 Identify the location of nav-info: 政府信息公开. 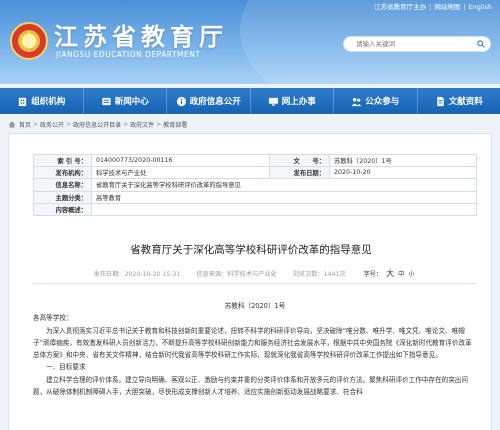
(209, 101).